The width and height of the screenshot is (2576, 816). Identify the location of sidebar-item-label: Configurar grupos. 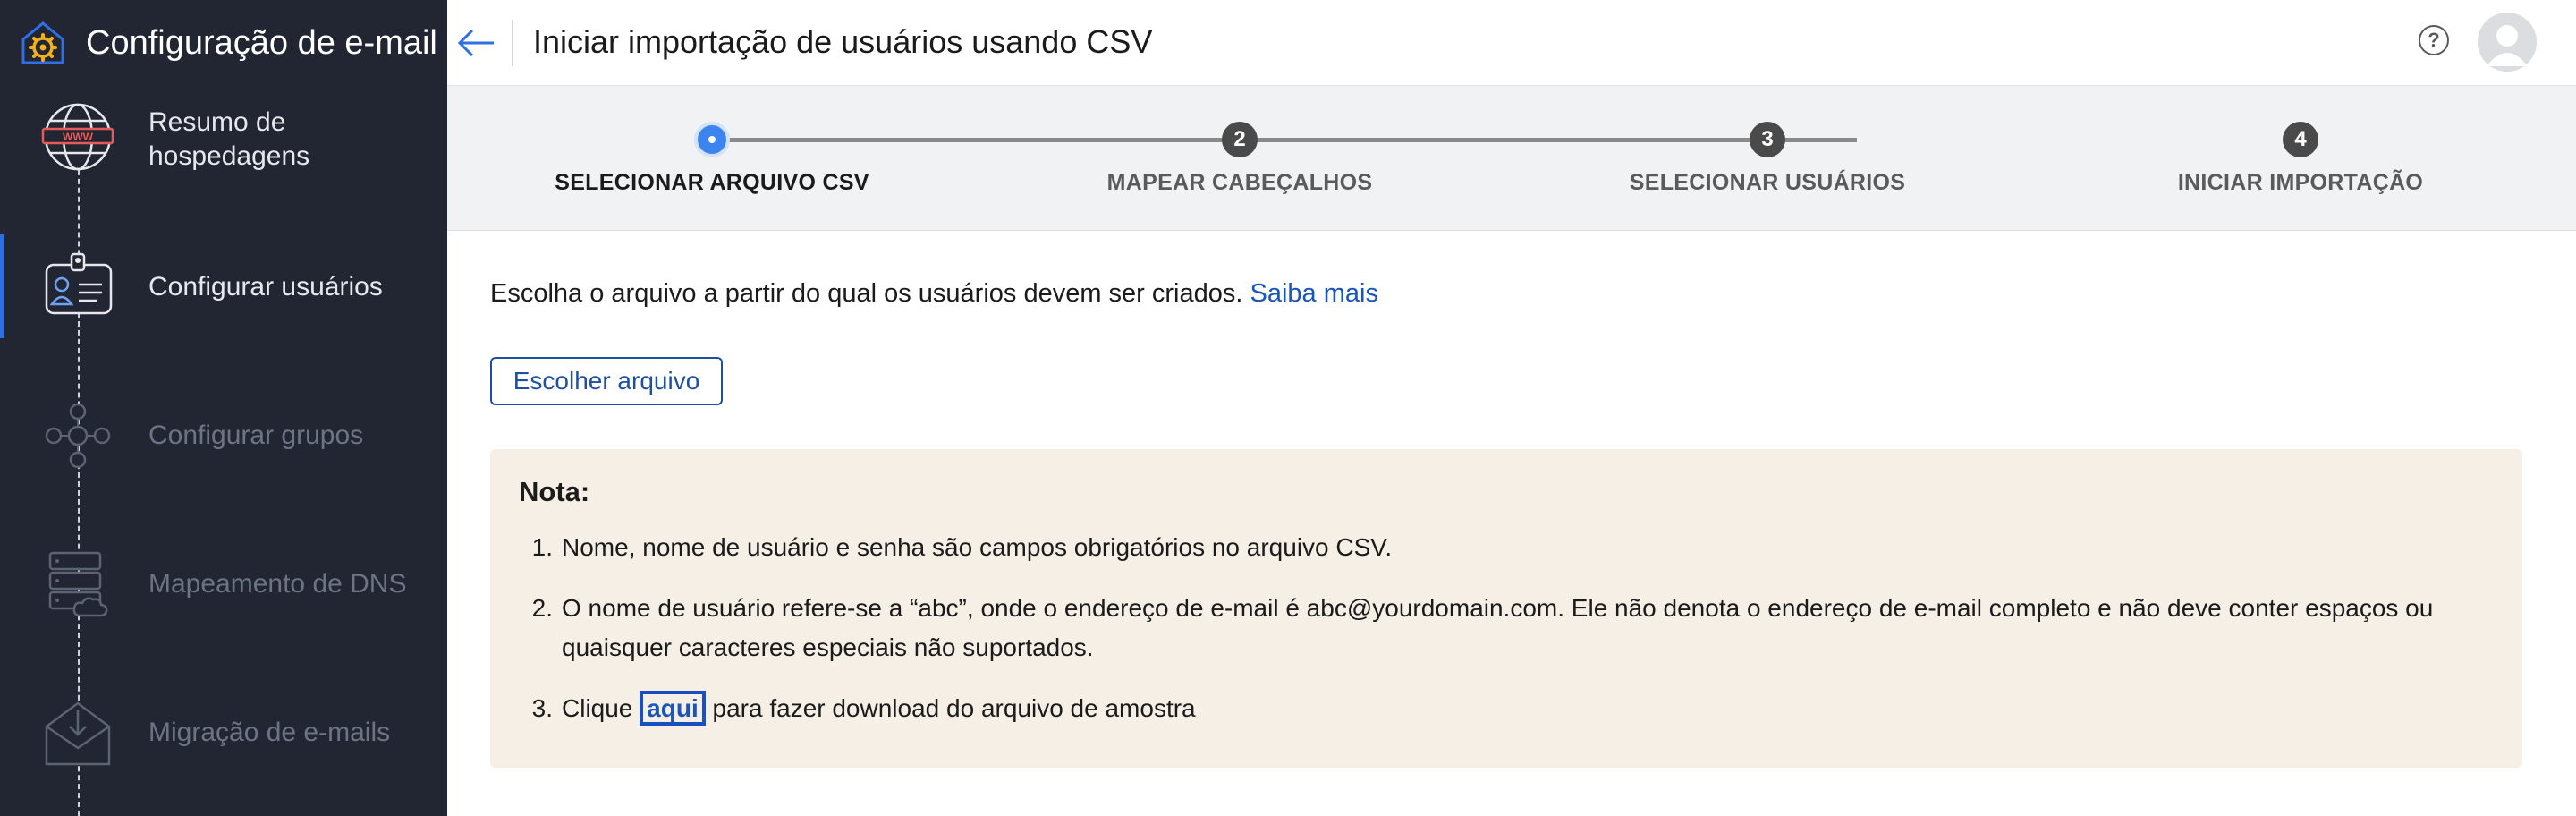
(256, 435).